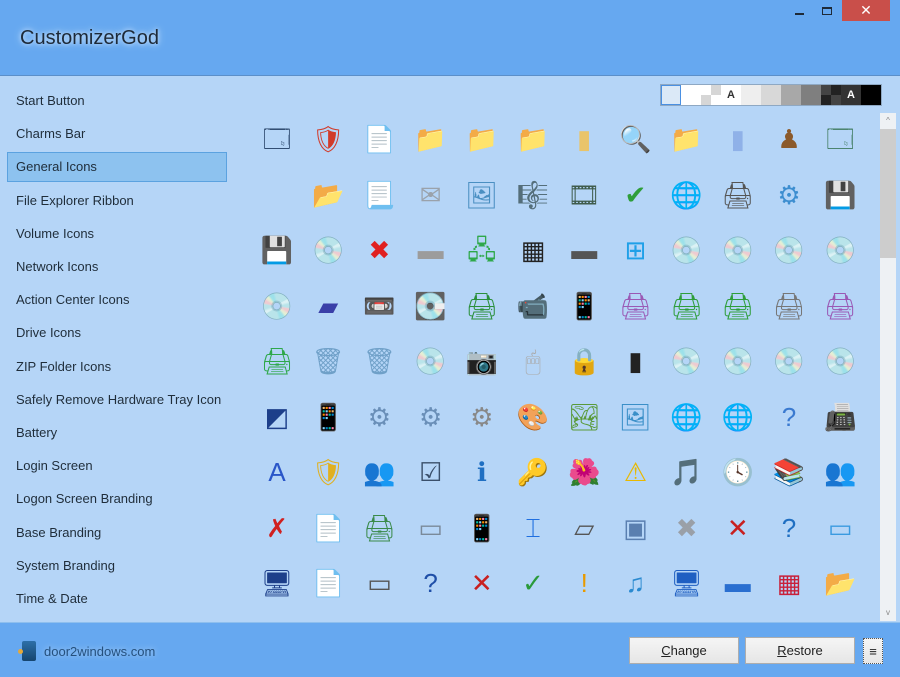  What do you see at coordinates (277, 417) in the screenshot?
I see `icon-cell: ◩` at bounding box center [277, 417].